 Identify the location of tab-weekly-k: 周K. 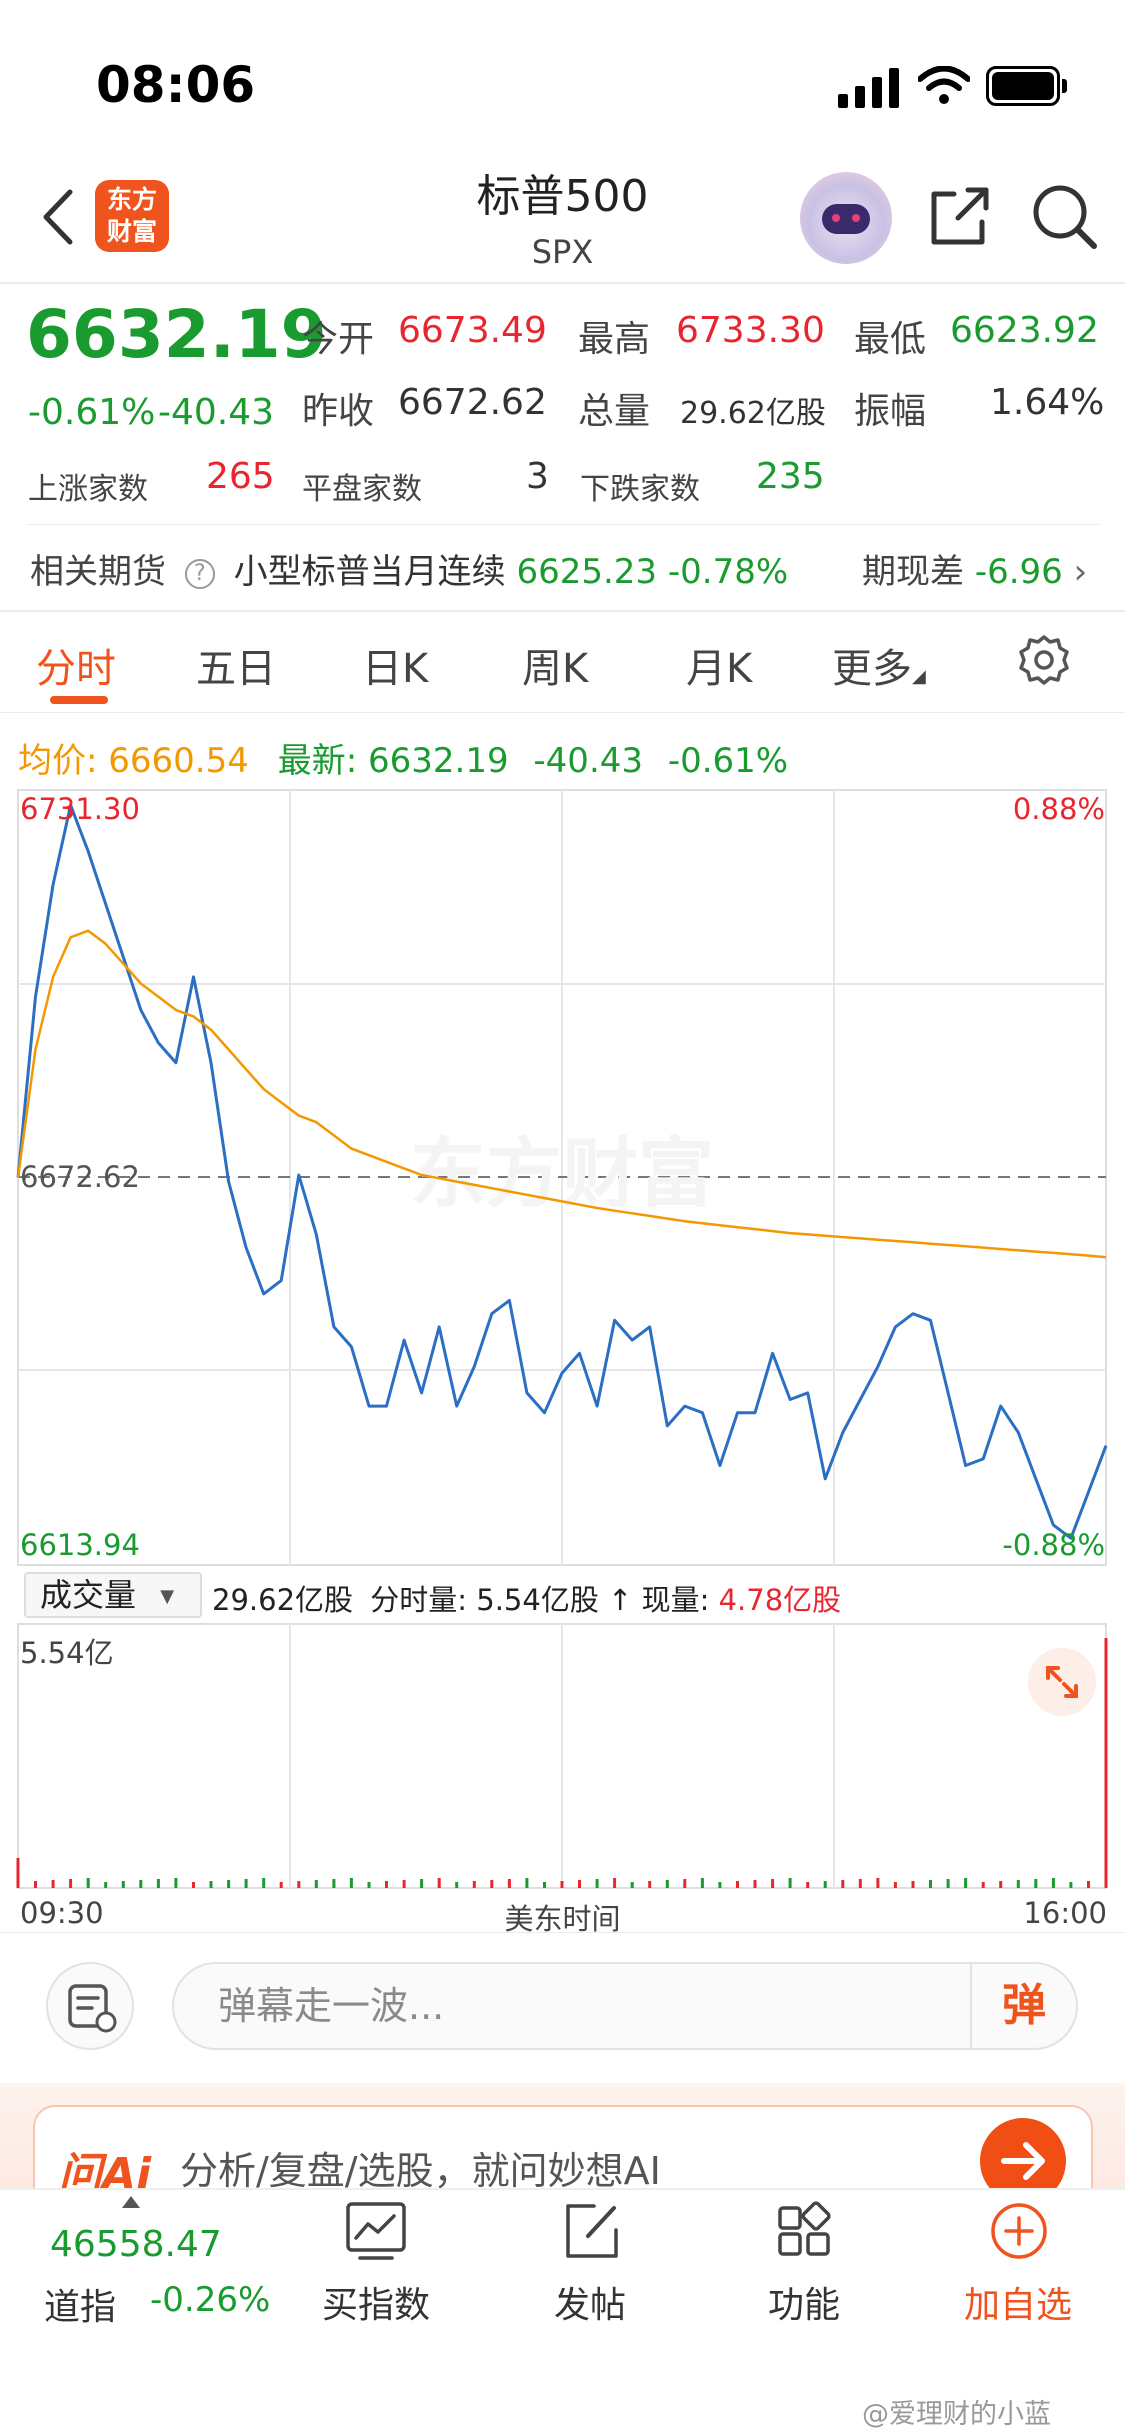
(555, 665).